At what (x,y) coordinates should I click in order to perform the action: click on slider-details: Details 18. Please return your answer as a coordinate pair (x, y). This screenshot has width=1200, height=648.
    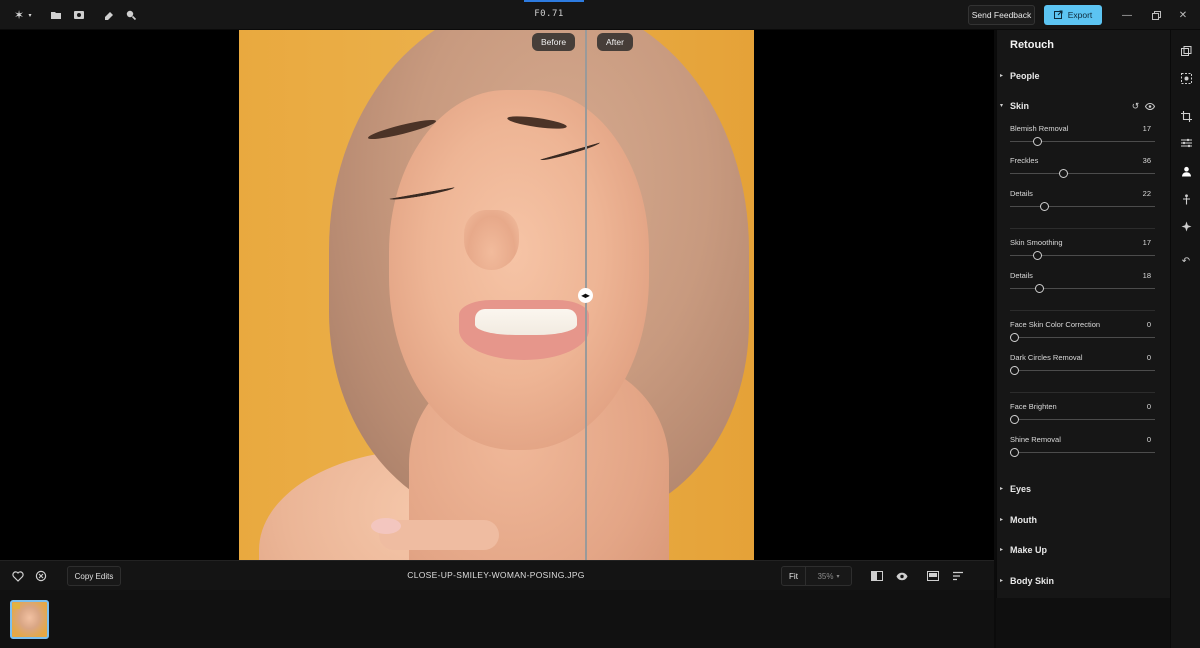
    Looking at the image, I should click on (1082, 286).